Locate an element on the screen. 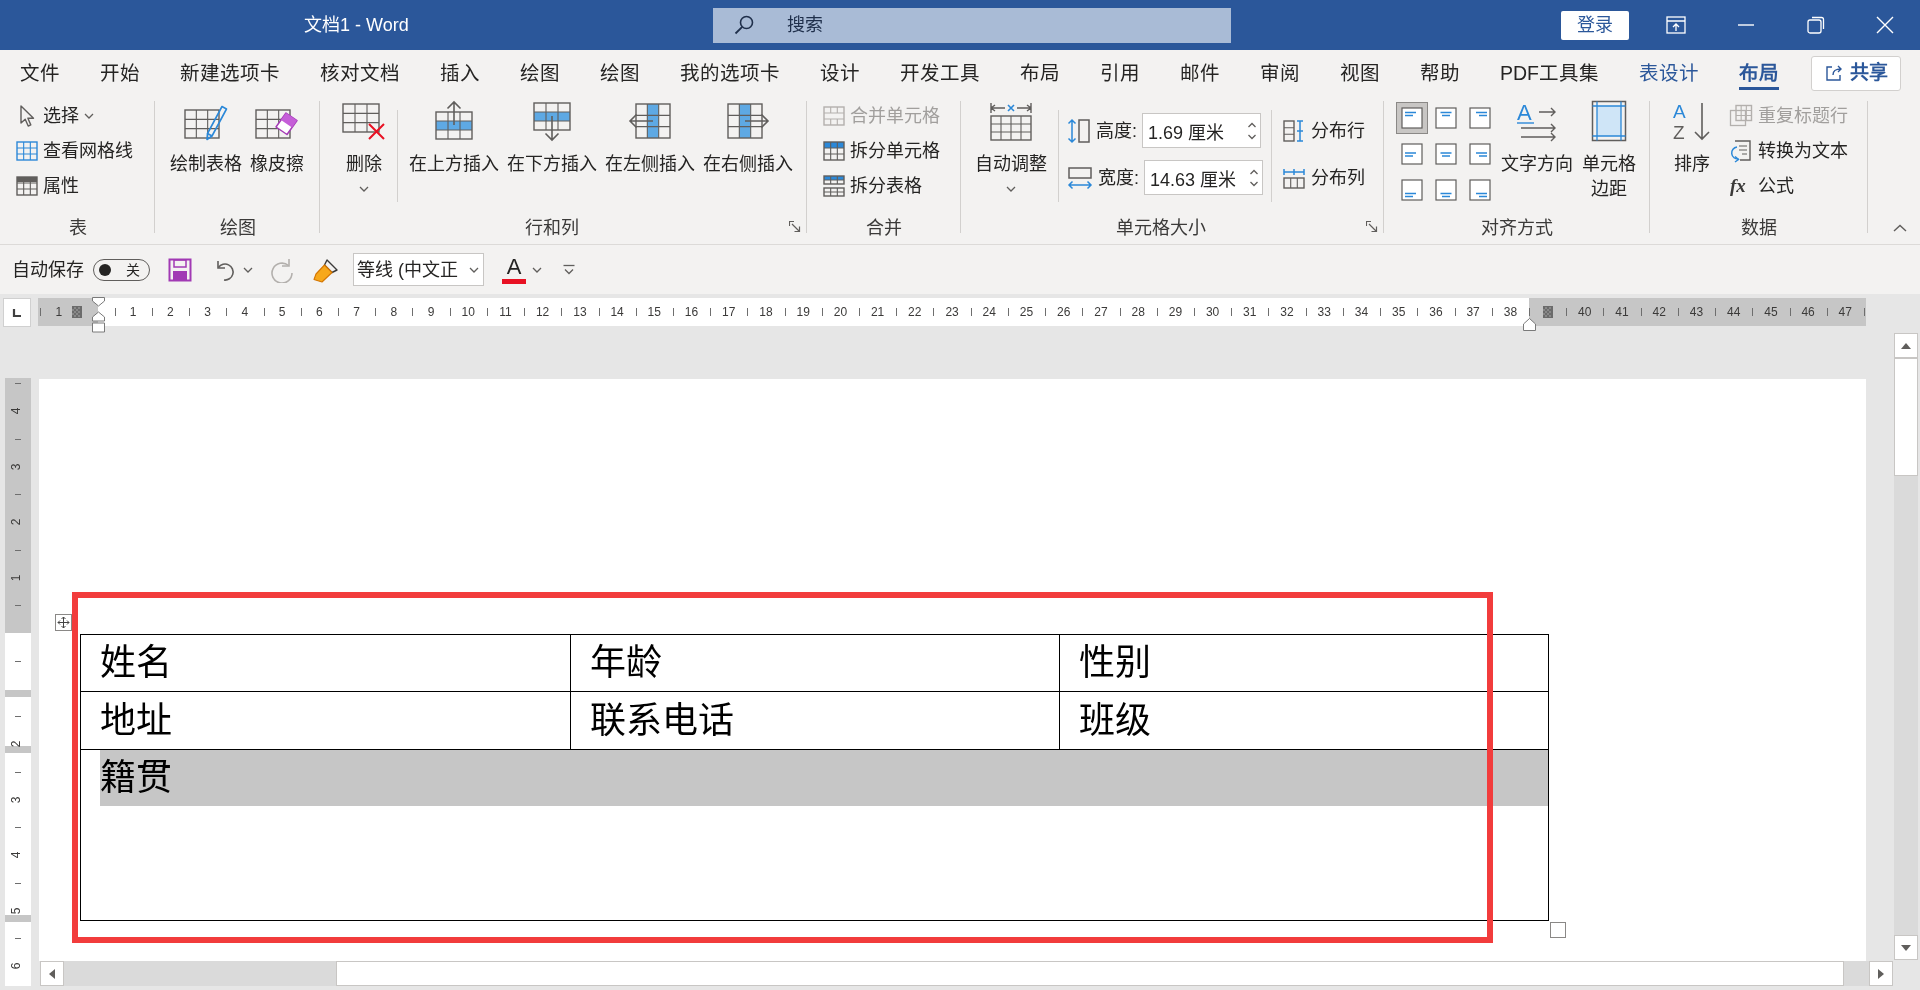  resize-handle-icon is located at coordinates (1558, 930).